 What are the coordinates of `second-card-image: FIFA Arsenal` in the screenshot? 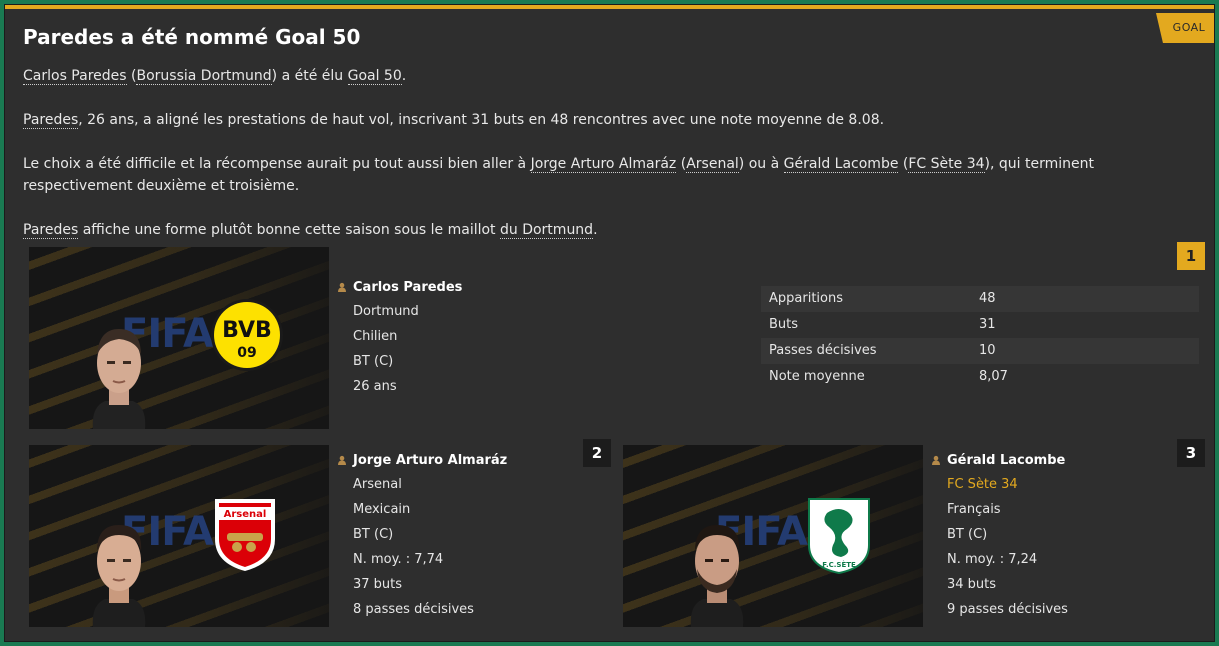 It's located at (179, 536).